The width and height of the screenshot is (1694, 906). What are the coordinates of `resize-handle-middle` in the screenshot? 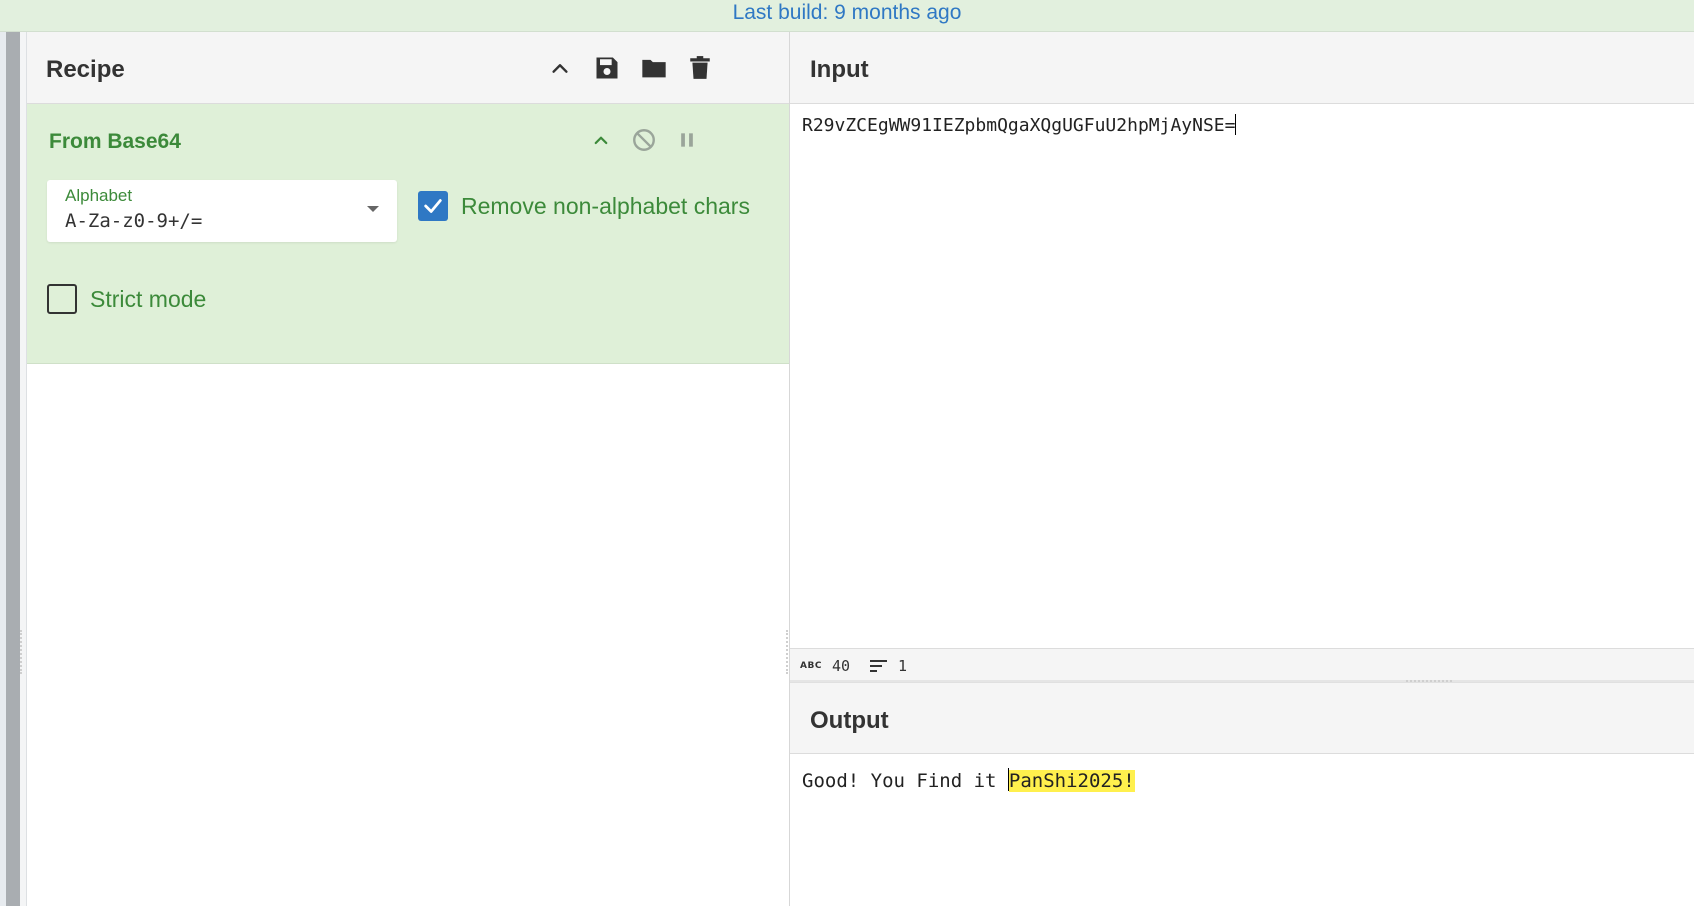 It's located at (787, 652).